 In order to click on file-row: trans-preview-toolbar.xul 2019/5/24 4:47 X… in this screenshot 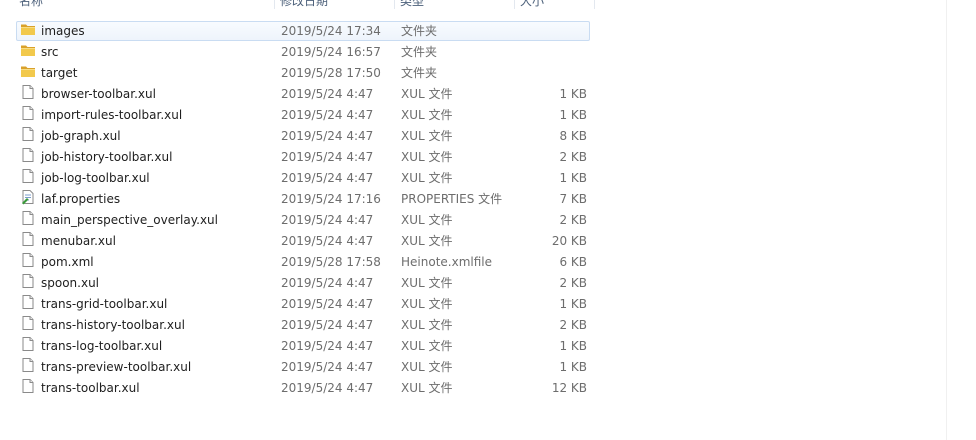, I will do `click(300, 367)`.